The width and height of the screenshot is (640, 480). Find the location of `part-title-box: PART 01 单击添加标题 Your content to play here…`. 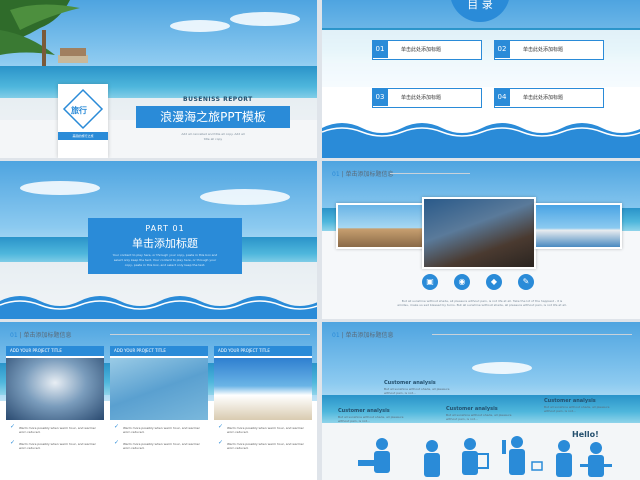

part-title-box: PART 01 单击添加标题 Your content to play here… is located at coordinates (165, 246).